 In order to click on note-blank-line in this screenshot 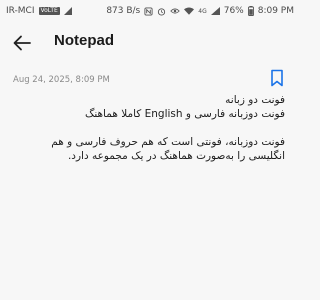, I will do `click(155, 128)`.